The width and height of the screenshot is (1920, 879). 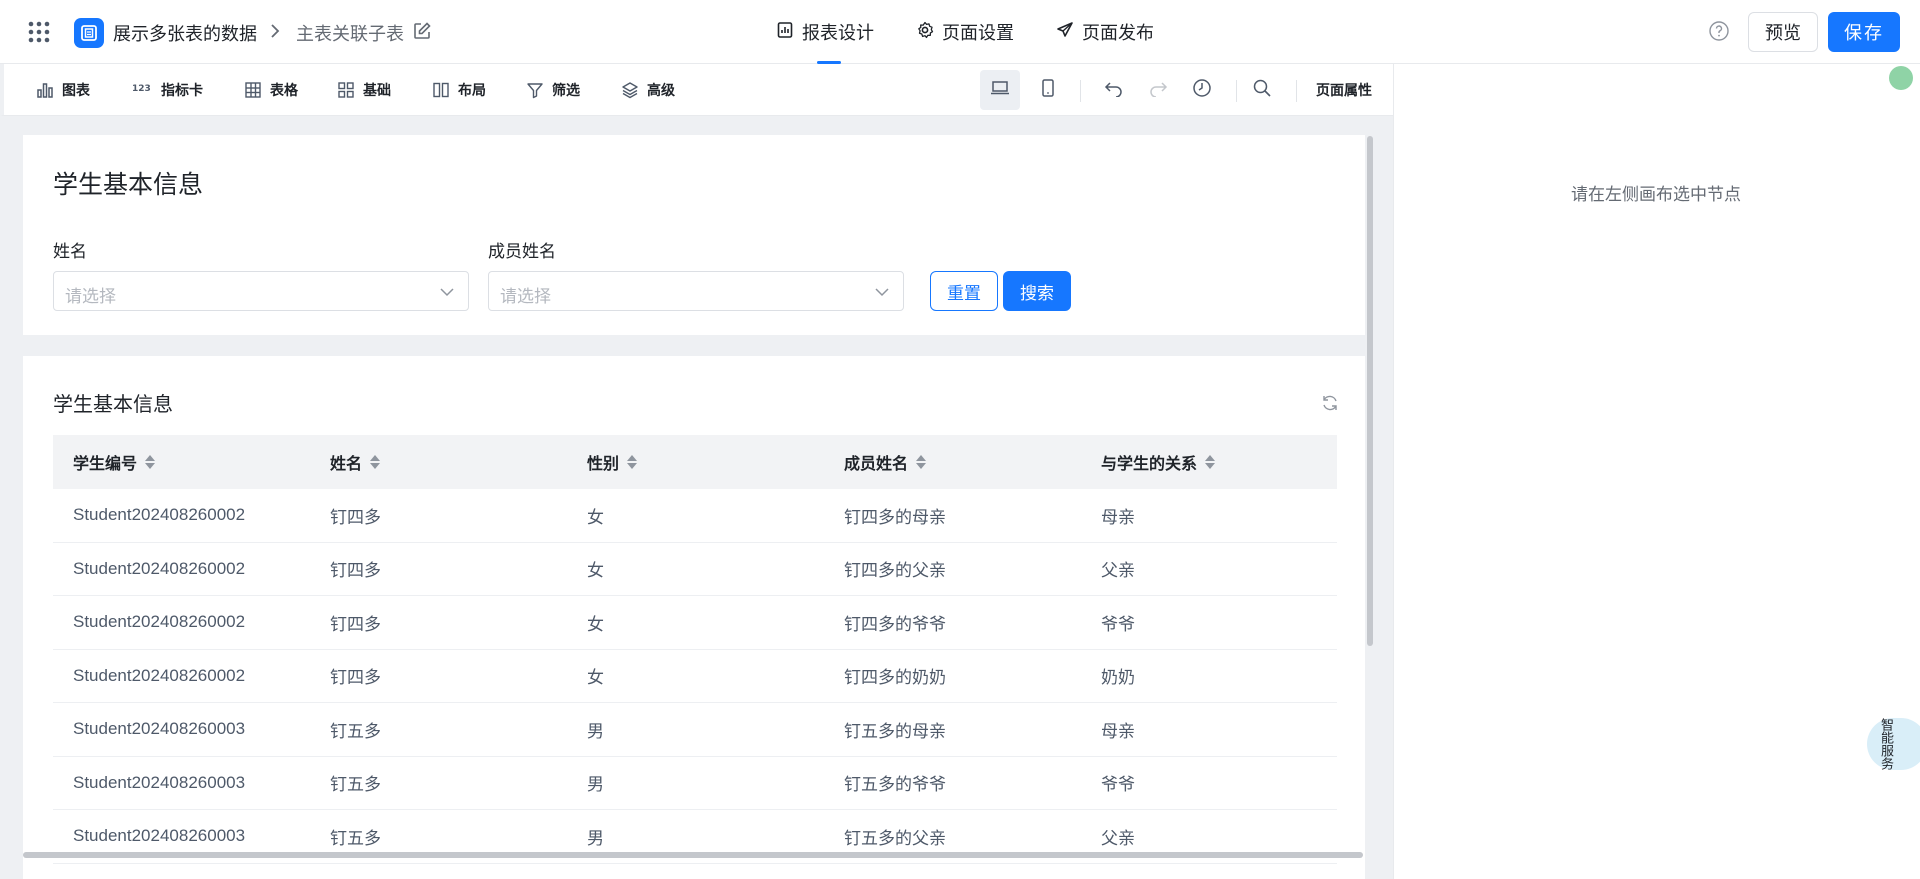 I want to click on search-button, so click(x=1262, y=90).